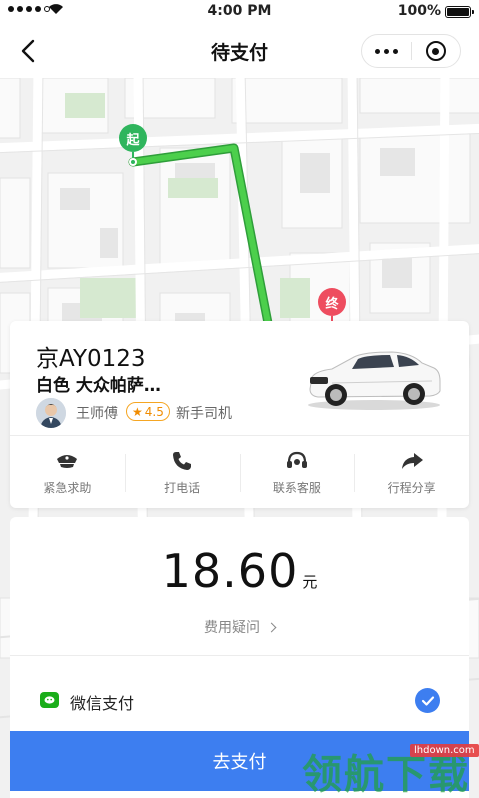 The width and height of the screenshot is (479, 798). I want to click on wechat-pay-icon, so click(49, 700).